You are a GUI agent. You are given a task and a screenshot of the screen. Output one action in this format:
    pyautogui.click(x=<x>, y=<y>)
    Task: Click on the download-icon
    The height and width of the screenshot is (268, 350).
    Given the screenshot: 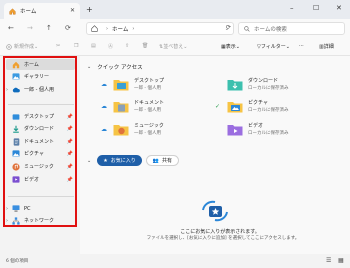 What is the action you would take?
    pyautogui.click(x=16, y=129)
    